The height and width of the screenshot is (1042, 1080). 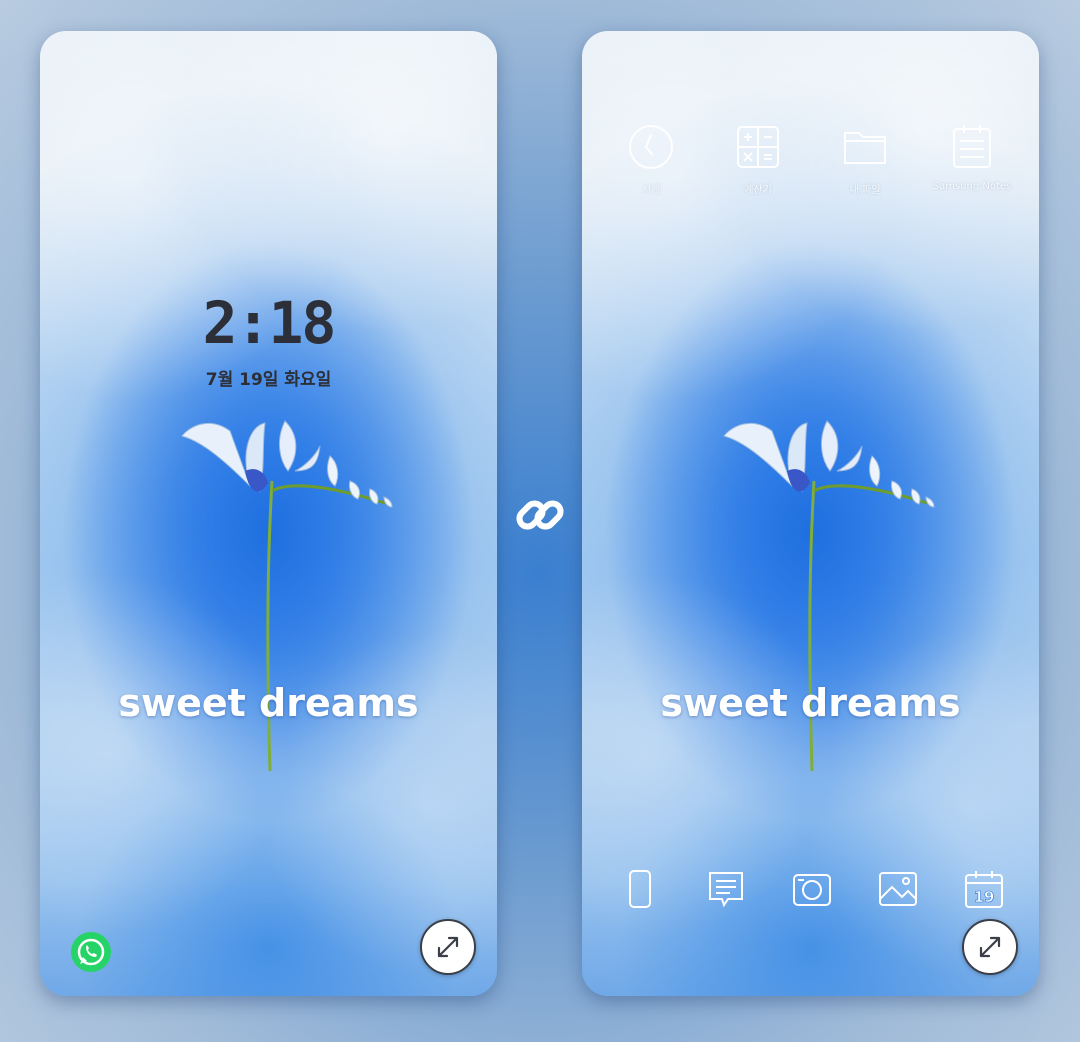 What do you see at coordinates (865, 148) in the screenshot?
I see `folder-icon` at bounding box center [865, 148].